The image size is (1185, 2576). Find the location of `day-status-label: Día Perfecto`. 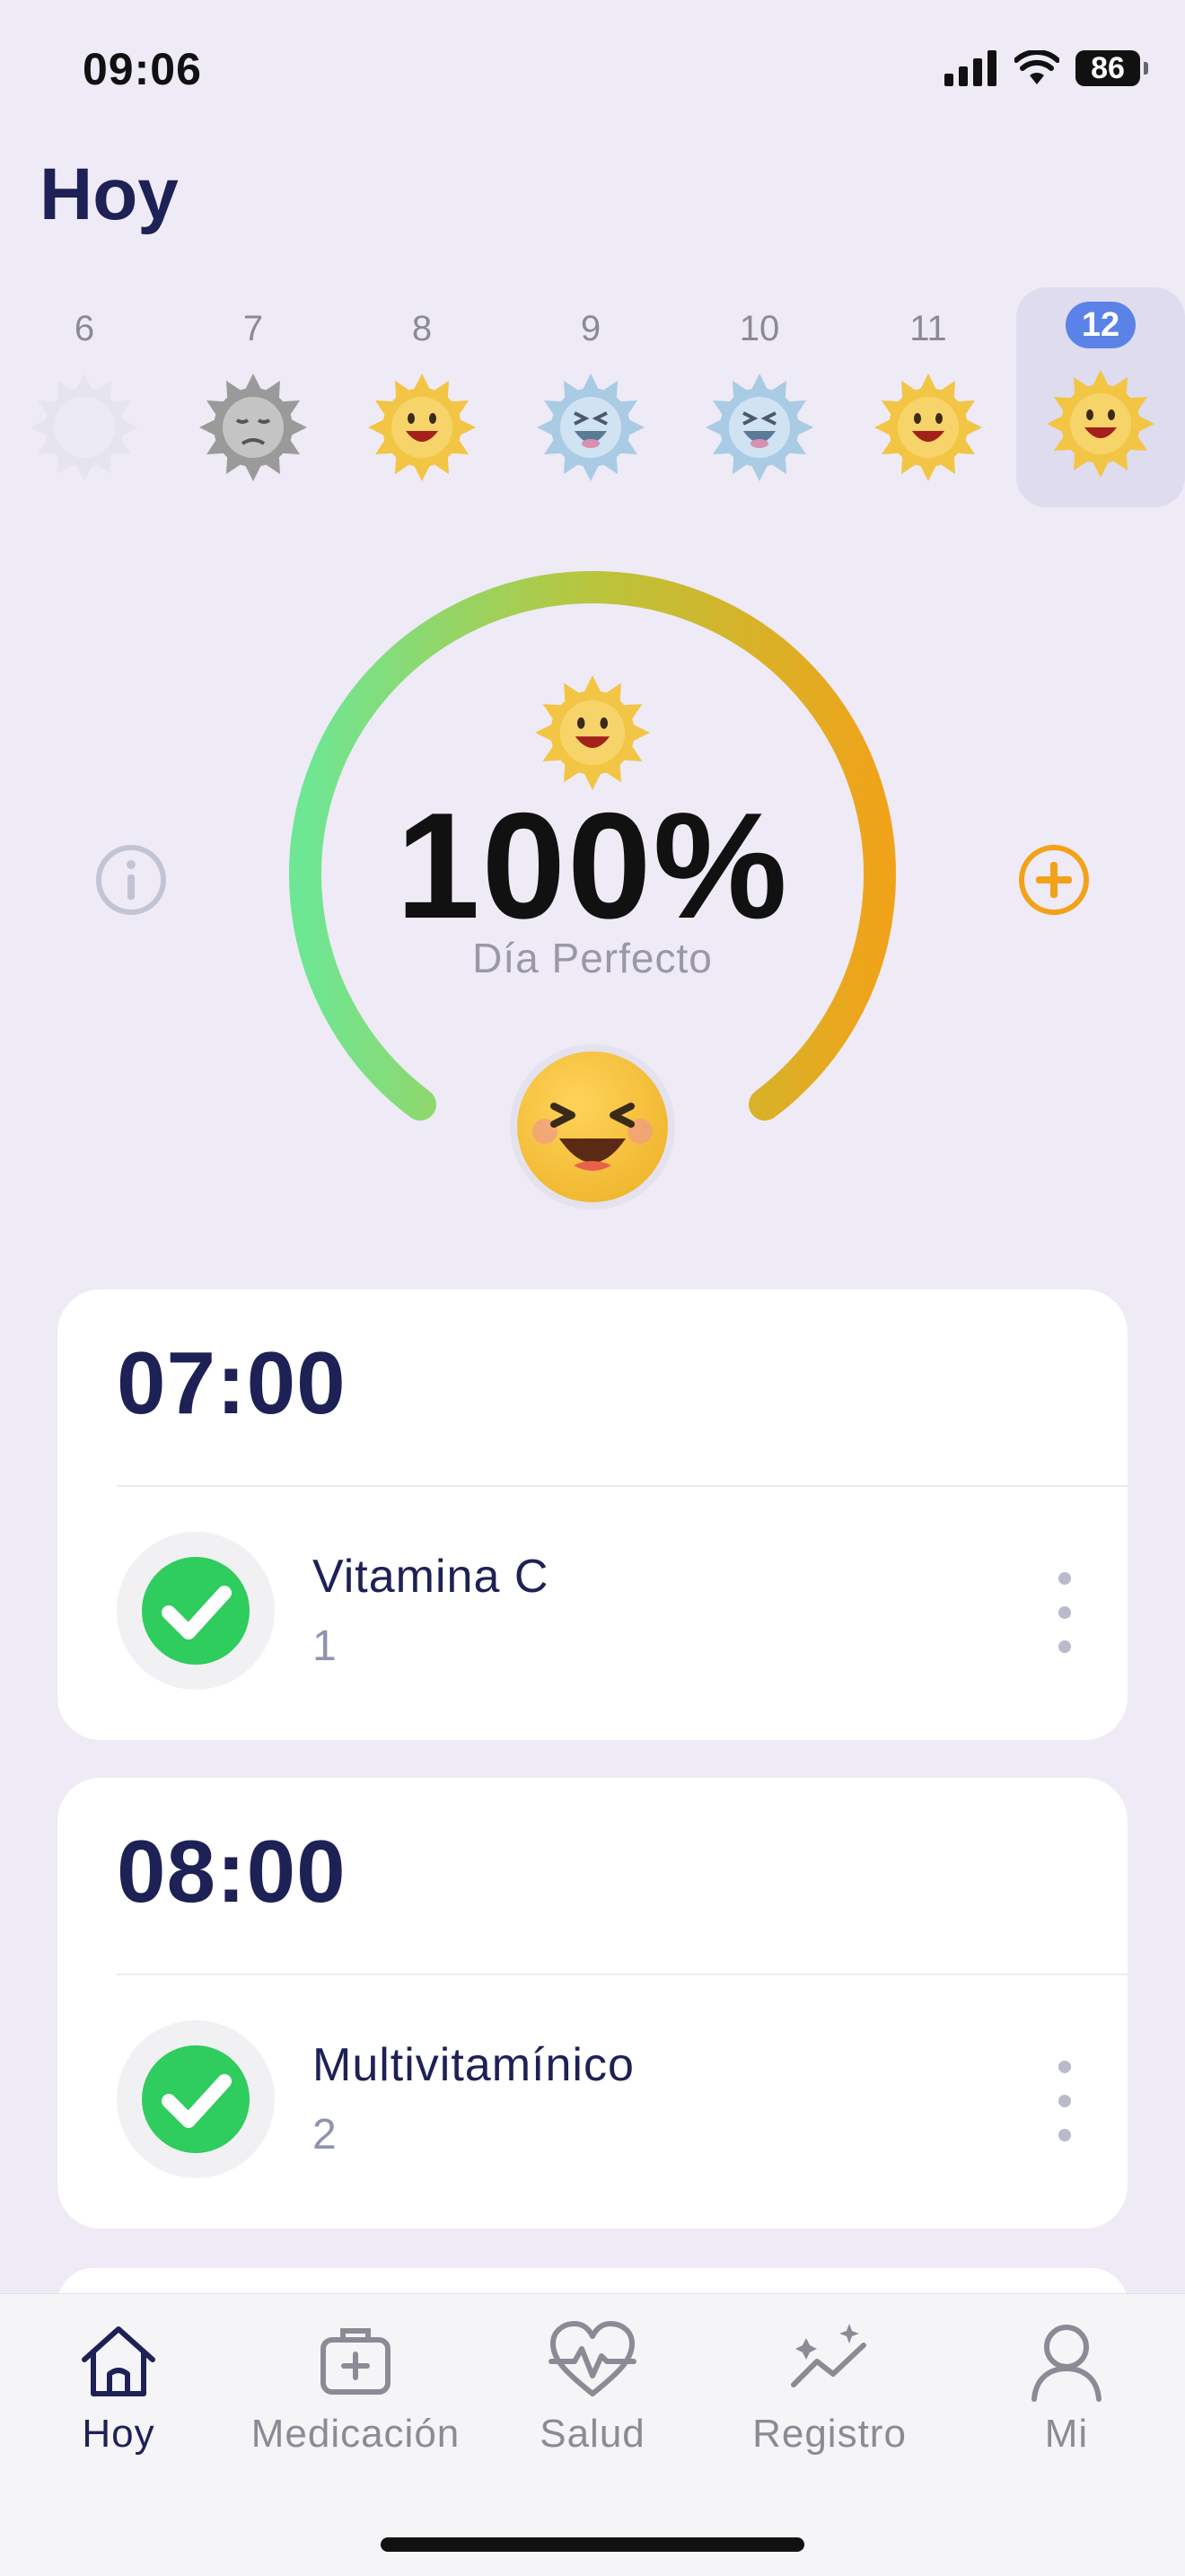

day-status-label: Día Perfecto is located at coordinates (592, 958).